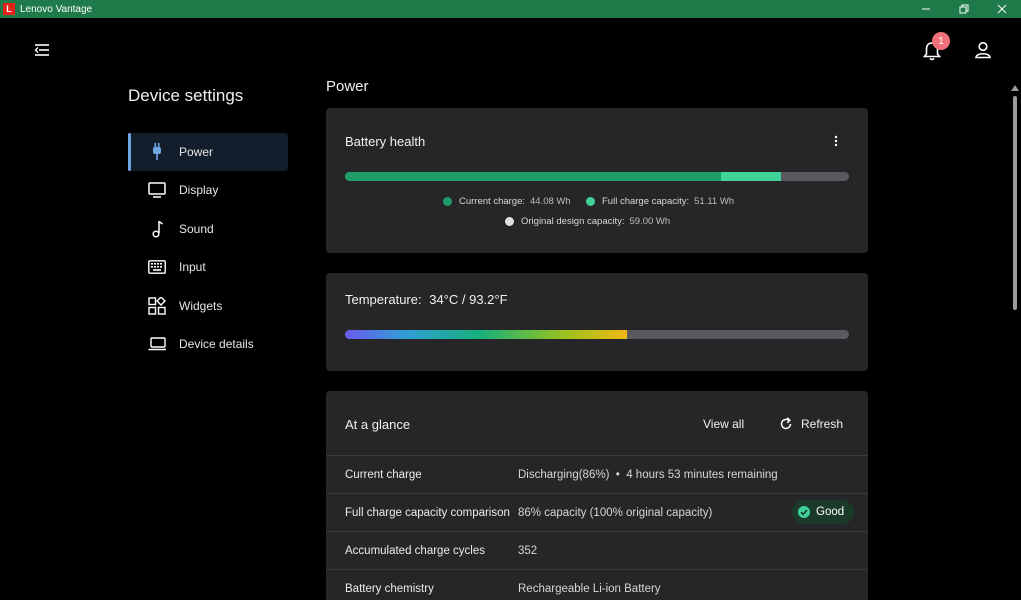 Image resolution: width=1021 pixels, height=600 pixels. What do you see at coordinates (830, 512) in the screenshot?
I see `status-badge-label: Good` at bounding box center [830, 512].